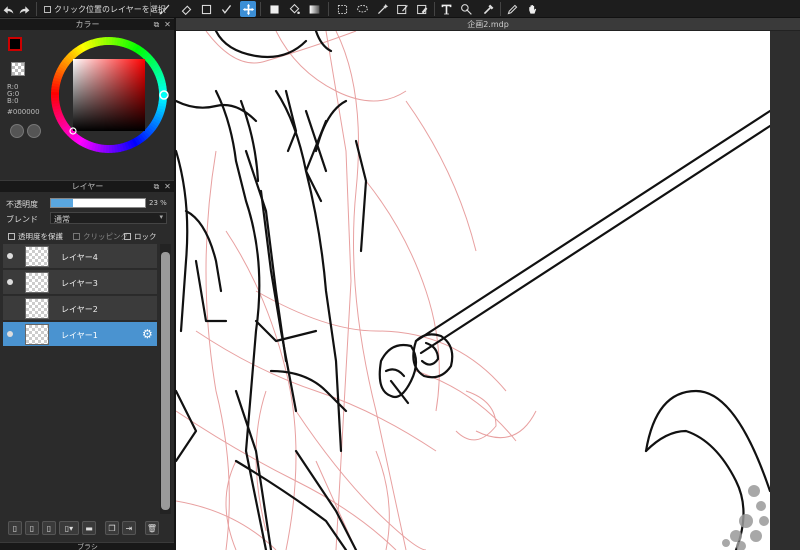  What do you see at coordinates (152, 528) in the screenshot?
I see `delete-layer-button: 🗑` at bounding box center [152, 528].